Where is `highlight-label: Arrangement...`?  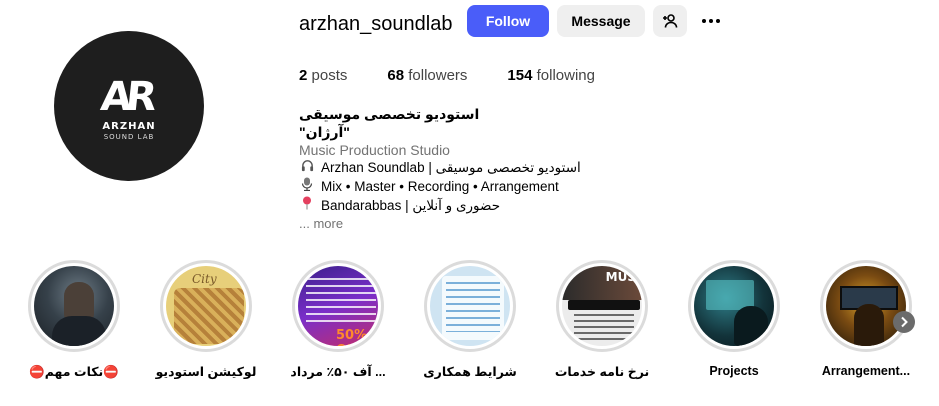 highlight-label: Arrangement... is located at coordinates (866, 371).